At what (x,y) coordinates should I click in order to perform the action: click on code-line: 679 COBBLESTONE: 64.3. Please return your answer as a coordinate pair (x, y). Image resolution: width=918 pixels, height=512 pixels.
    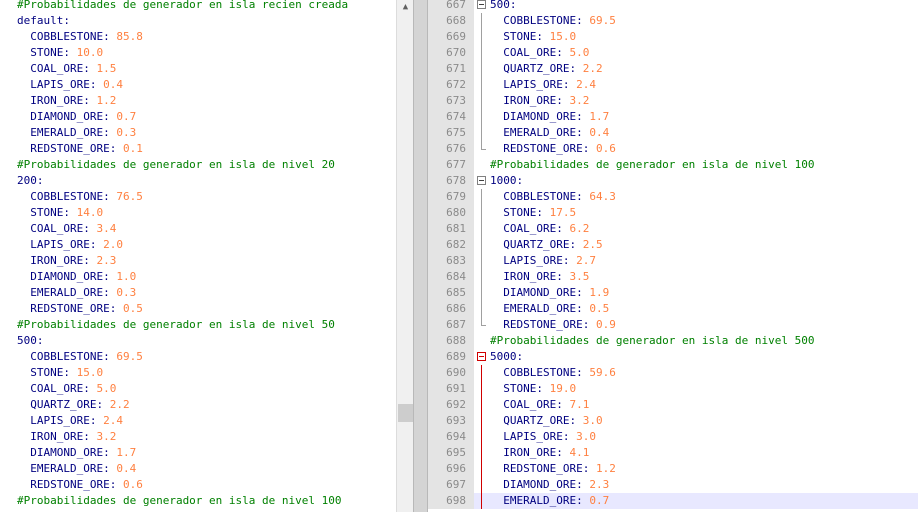
    Looking at the image, I should click on (673, 197).